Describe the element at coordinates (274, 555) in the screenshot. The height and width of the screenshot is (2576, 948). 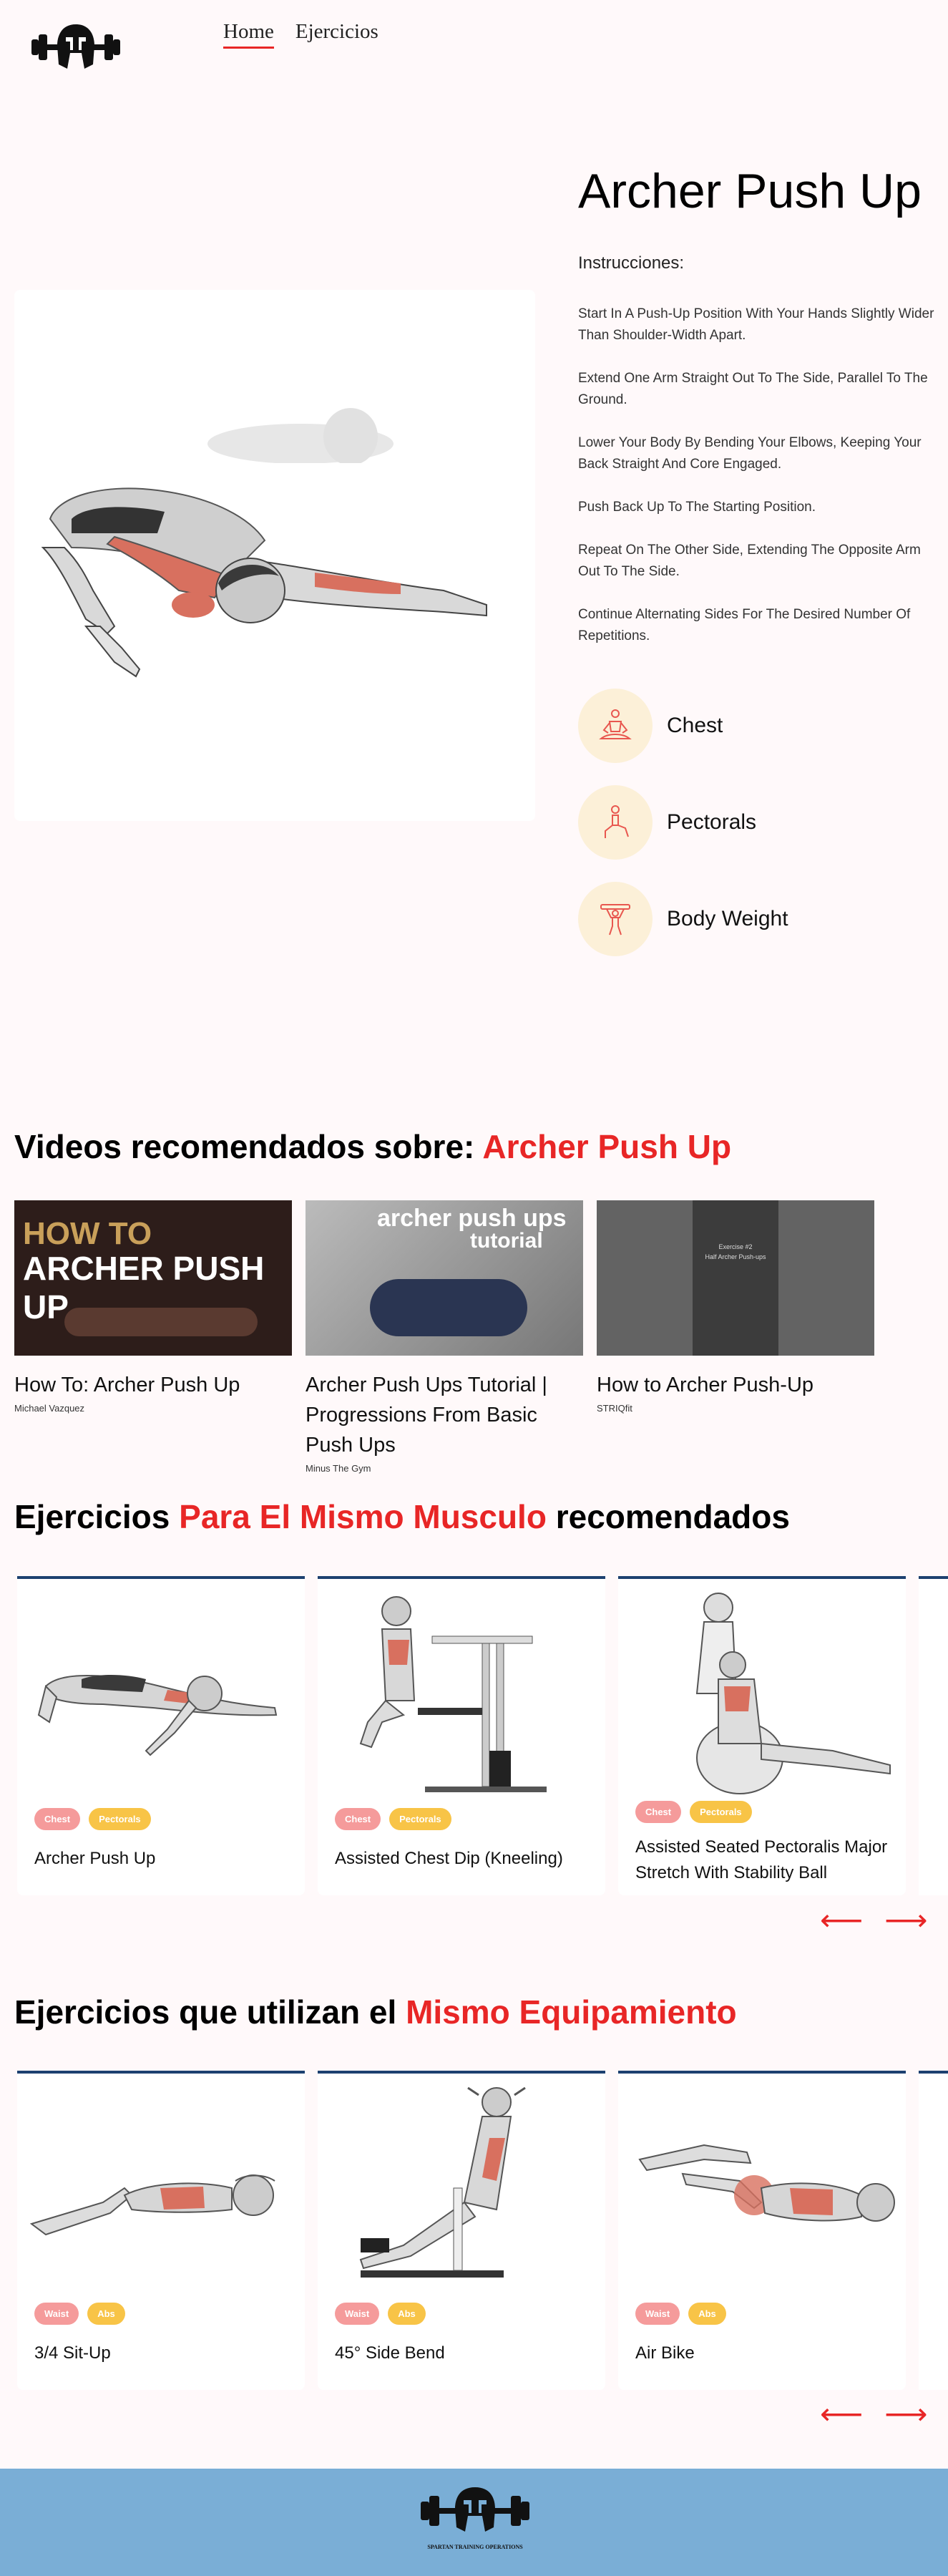
I see `exercise-illustration` at that location.